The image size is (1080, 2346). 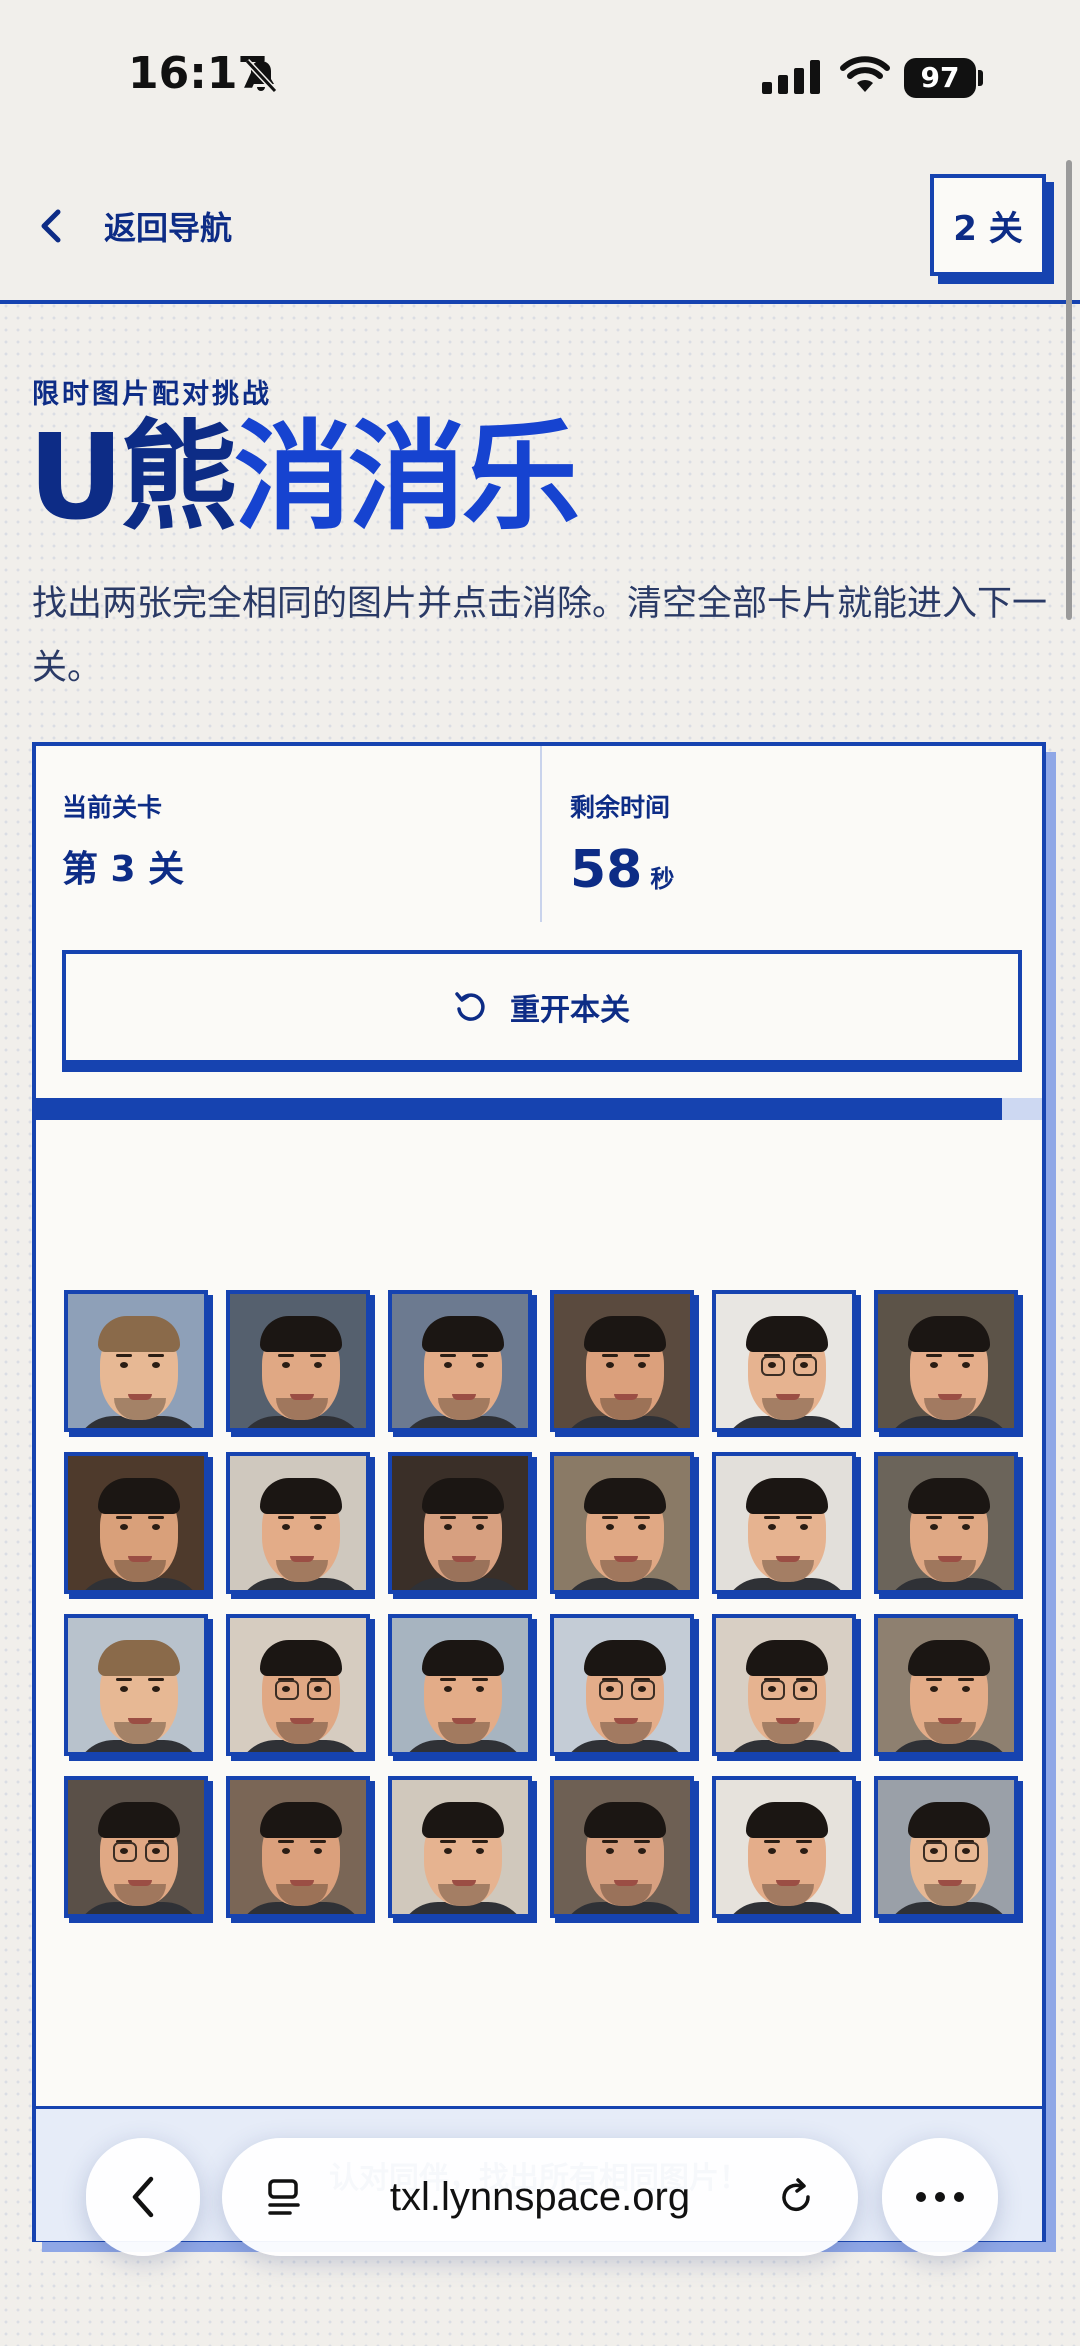 I want to click on wifi-icon, so click(x=865, y=74).